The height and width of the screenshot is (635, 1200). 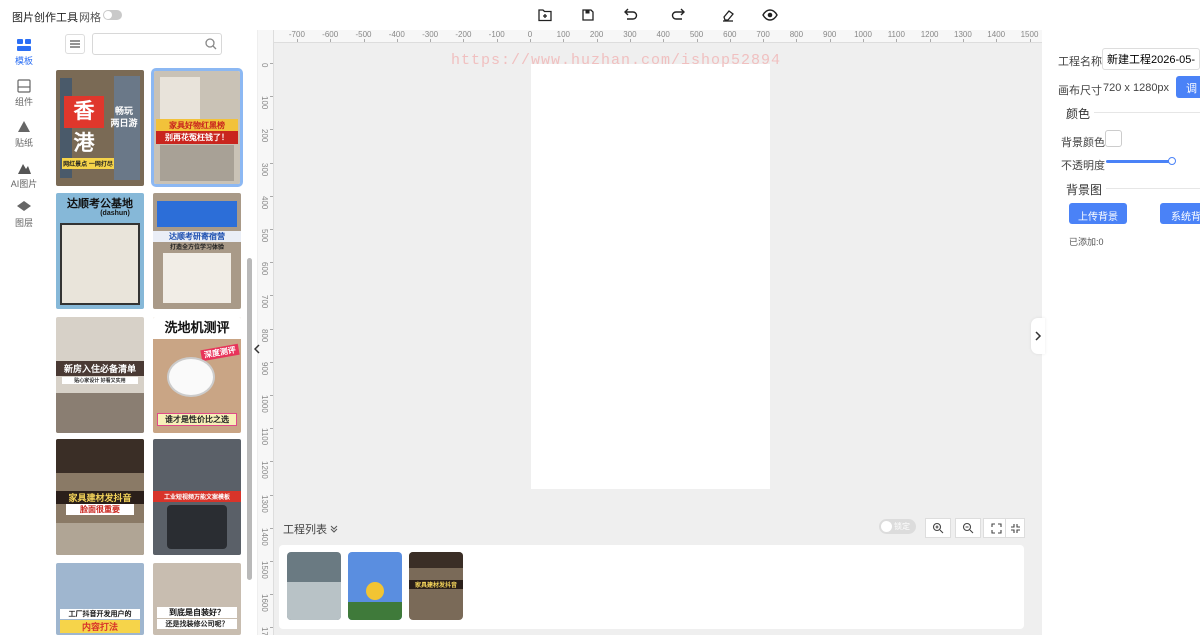 I want to click on project-list-label: 工程列表, so click(x=305, y=530).